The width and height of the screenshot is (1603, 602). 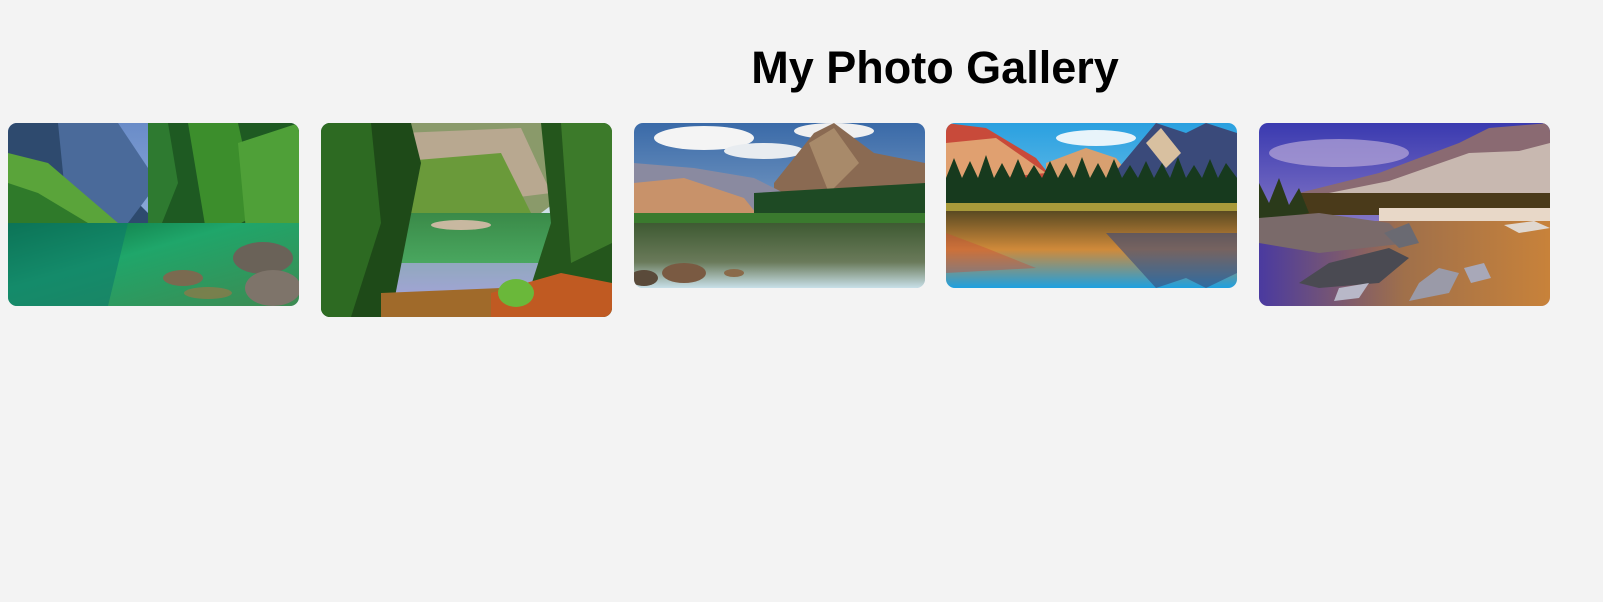 I want to click on page-title: My Photo Gallery, so click(x=935, y=67).